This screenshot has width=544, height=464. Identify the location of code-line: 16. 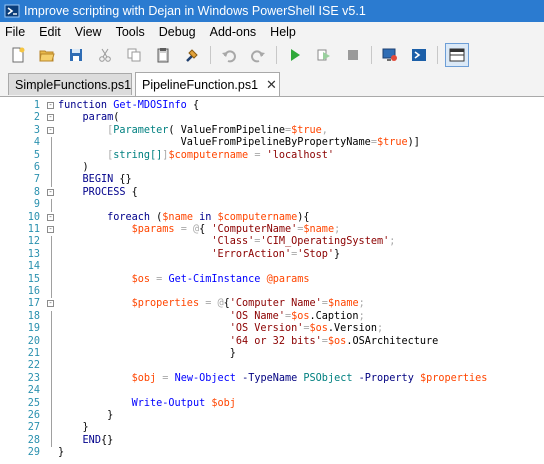
(272, 292).